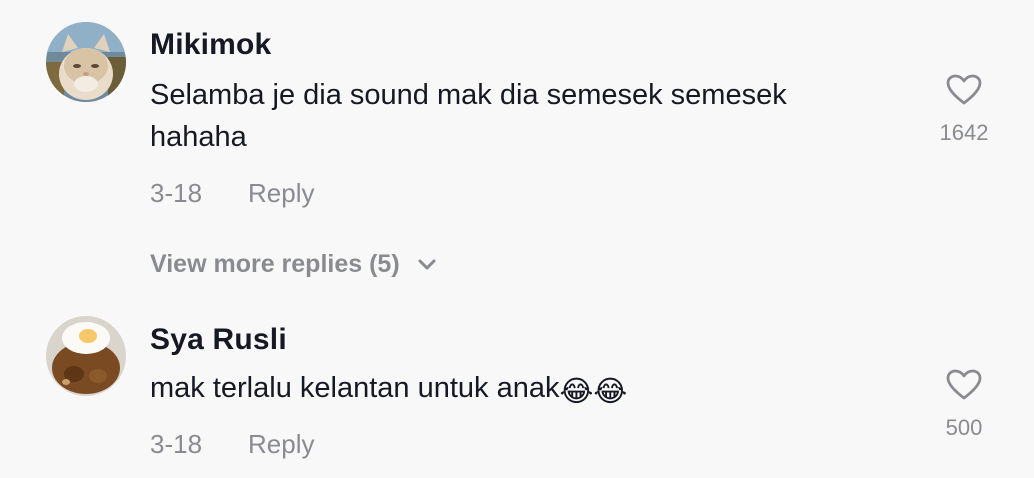  What do you see at coordinates (210, 45) in the screenshot?
I see `comment-username: Mikimok` at bounding box center [210, 45].